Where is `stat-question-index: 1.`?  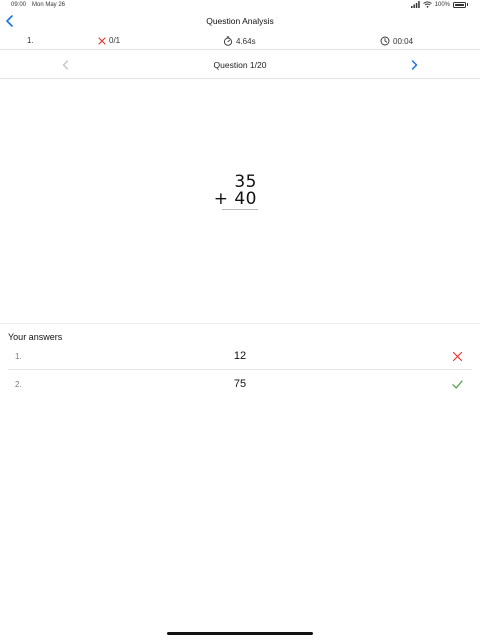
stat-question-index: 1. is located at coordinates (30, 40).